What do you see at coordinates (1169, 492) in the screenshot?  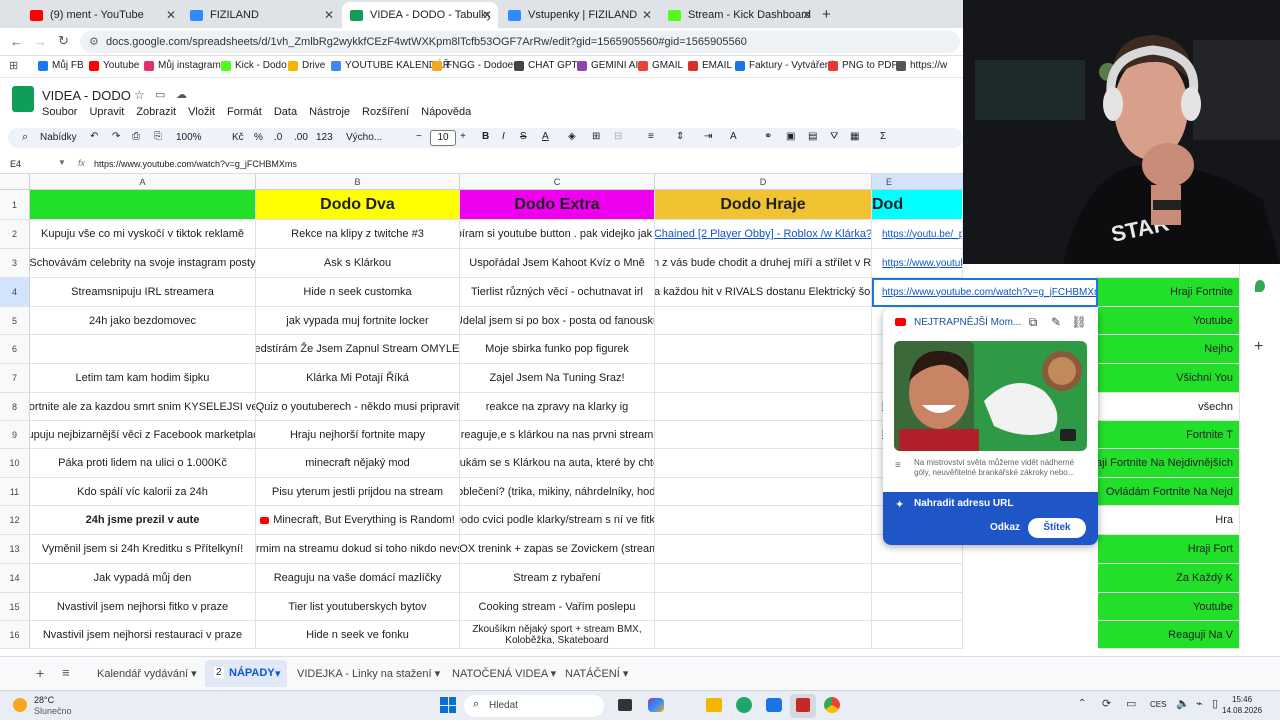 I see `cell-right-column: Ovládám Fortnite Na Nejd` at bounding box center [1169, 492].